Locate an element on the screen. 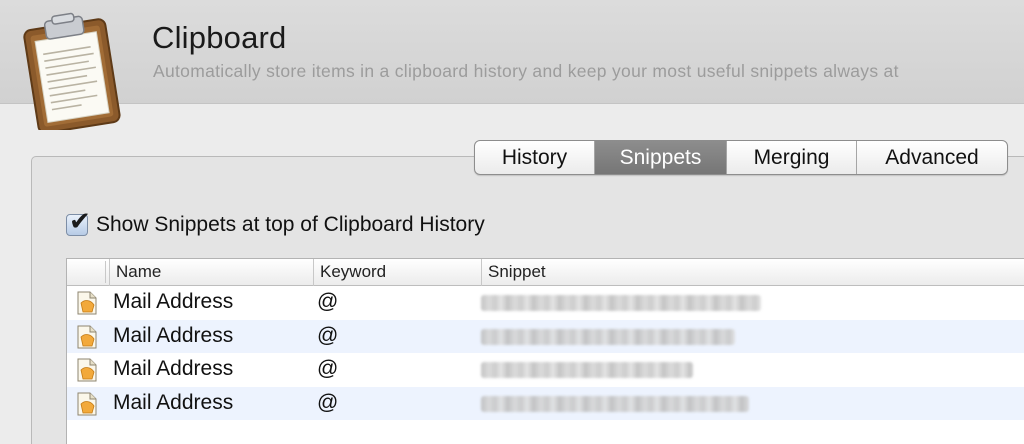 The width and height of the screenshot is (1024, 444). column-header-keyword: Keyword is located at coordinates (349, 272).